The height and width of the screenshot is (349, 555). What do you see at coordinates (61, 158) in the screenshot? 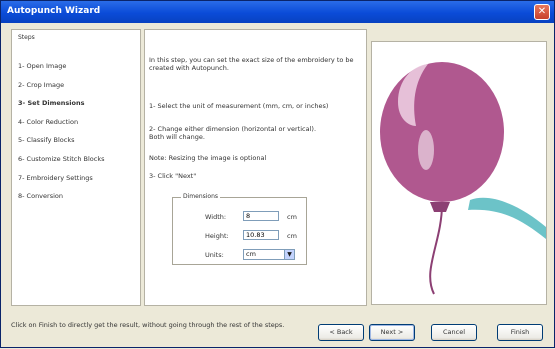
I see `step-item-customize-stitch-blocks: 6- Customize Stitch Blocks` at bounding box center [61, 158].